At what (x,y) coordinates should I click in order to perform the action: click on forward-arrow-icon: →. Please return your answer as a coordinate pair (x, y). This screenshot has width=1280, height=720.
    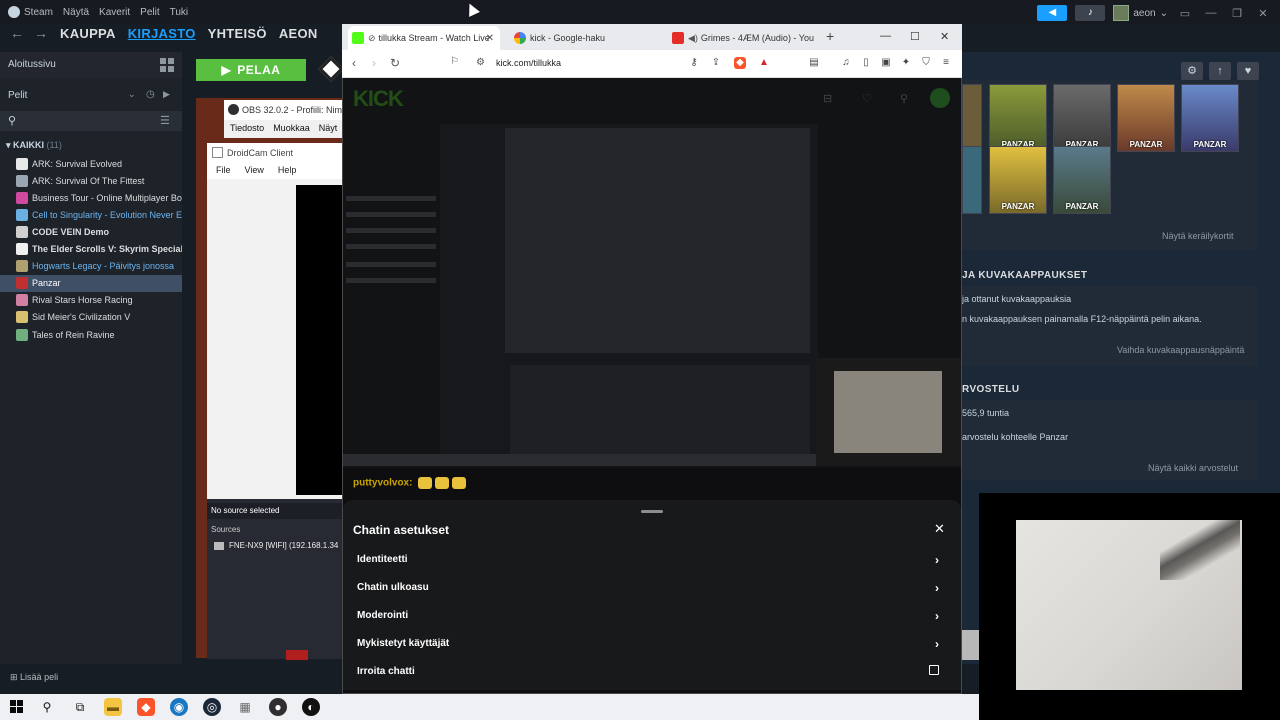
    Looking at the image, I should click on (41, 33).